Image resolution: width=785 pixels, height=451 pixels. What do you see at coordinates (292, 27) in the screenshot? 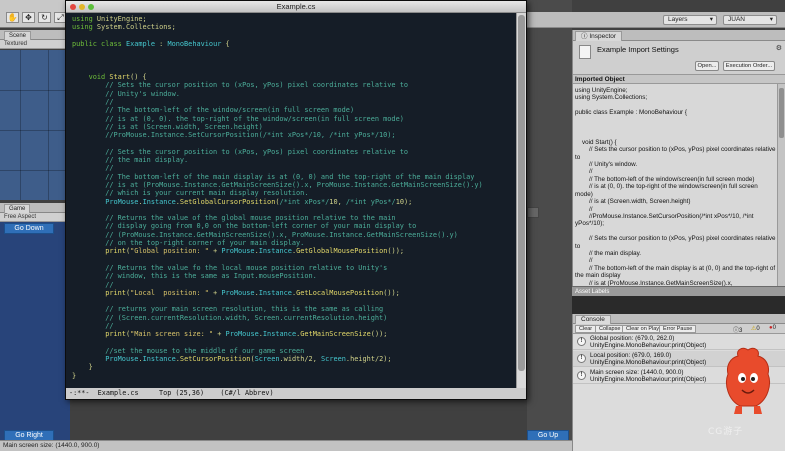
I see `code-line: using System.Collections;` at bounding box center [292, 27].